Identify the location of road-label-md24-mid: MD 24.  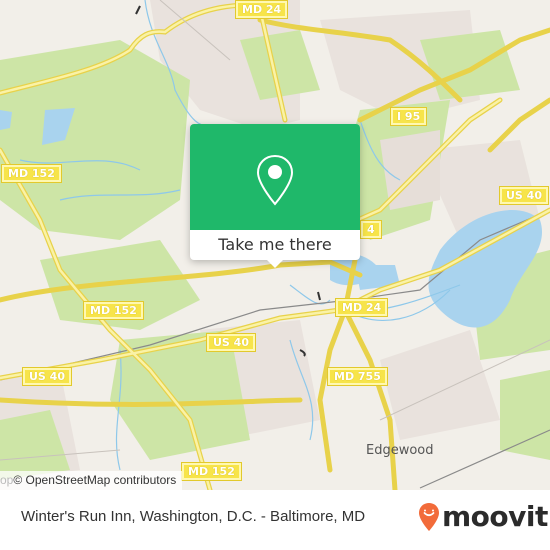
(361, 307).